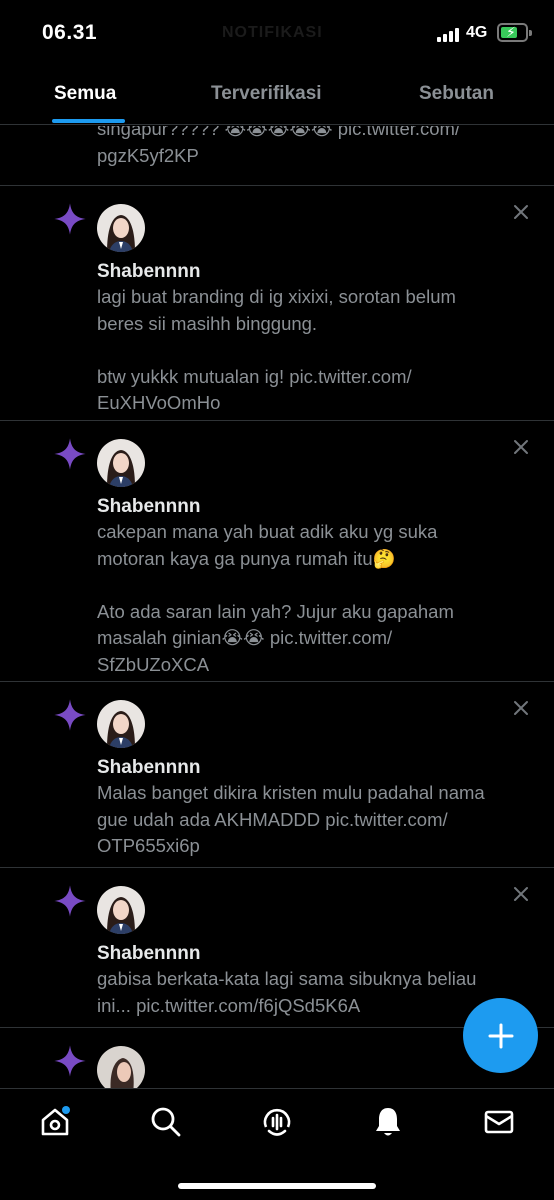  I want to click on status-time: 06.31, so click(70, 32).